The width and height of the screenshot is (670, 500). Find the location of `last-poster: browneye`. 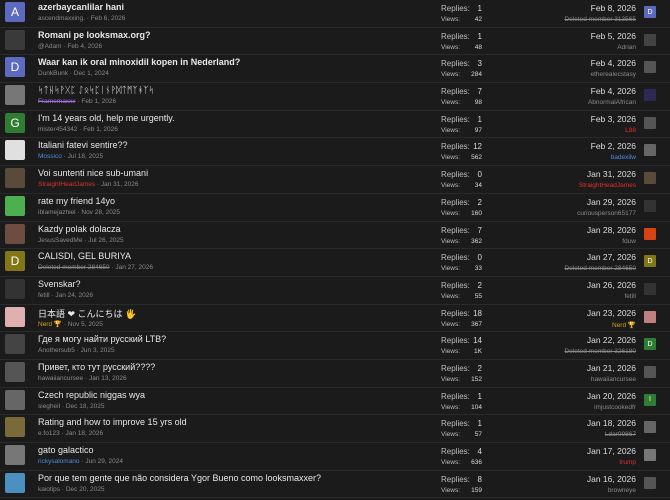

last-poster: browneye is located at coordinates (622, 490).